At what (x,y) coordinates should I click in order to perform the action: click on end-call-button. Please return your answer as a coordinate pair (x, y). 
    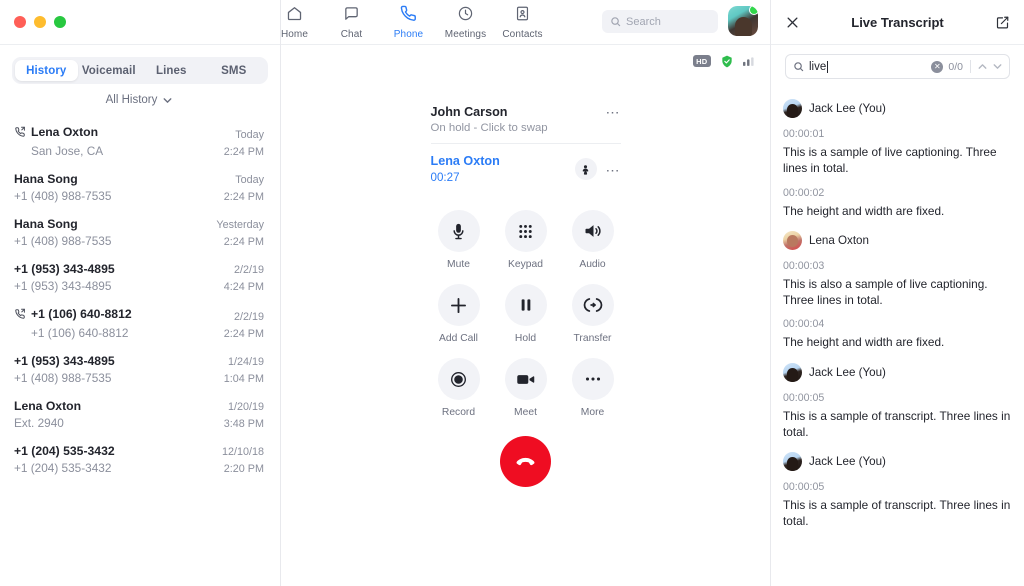
    Looking at the image, I should click on (525, 461).